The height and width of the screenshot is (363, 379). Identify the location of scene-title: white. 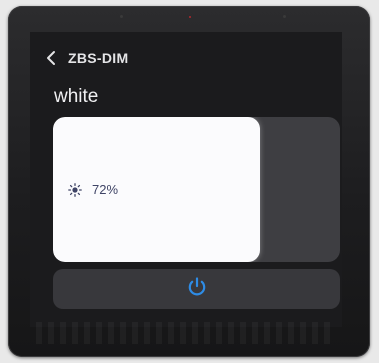
(76, 96).